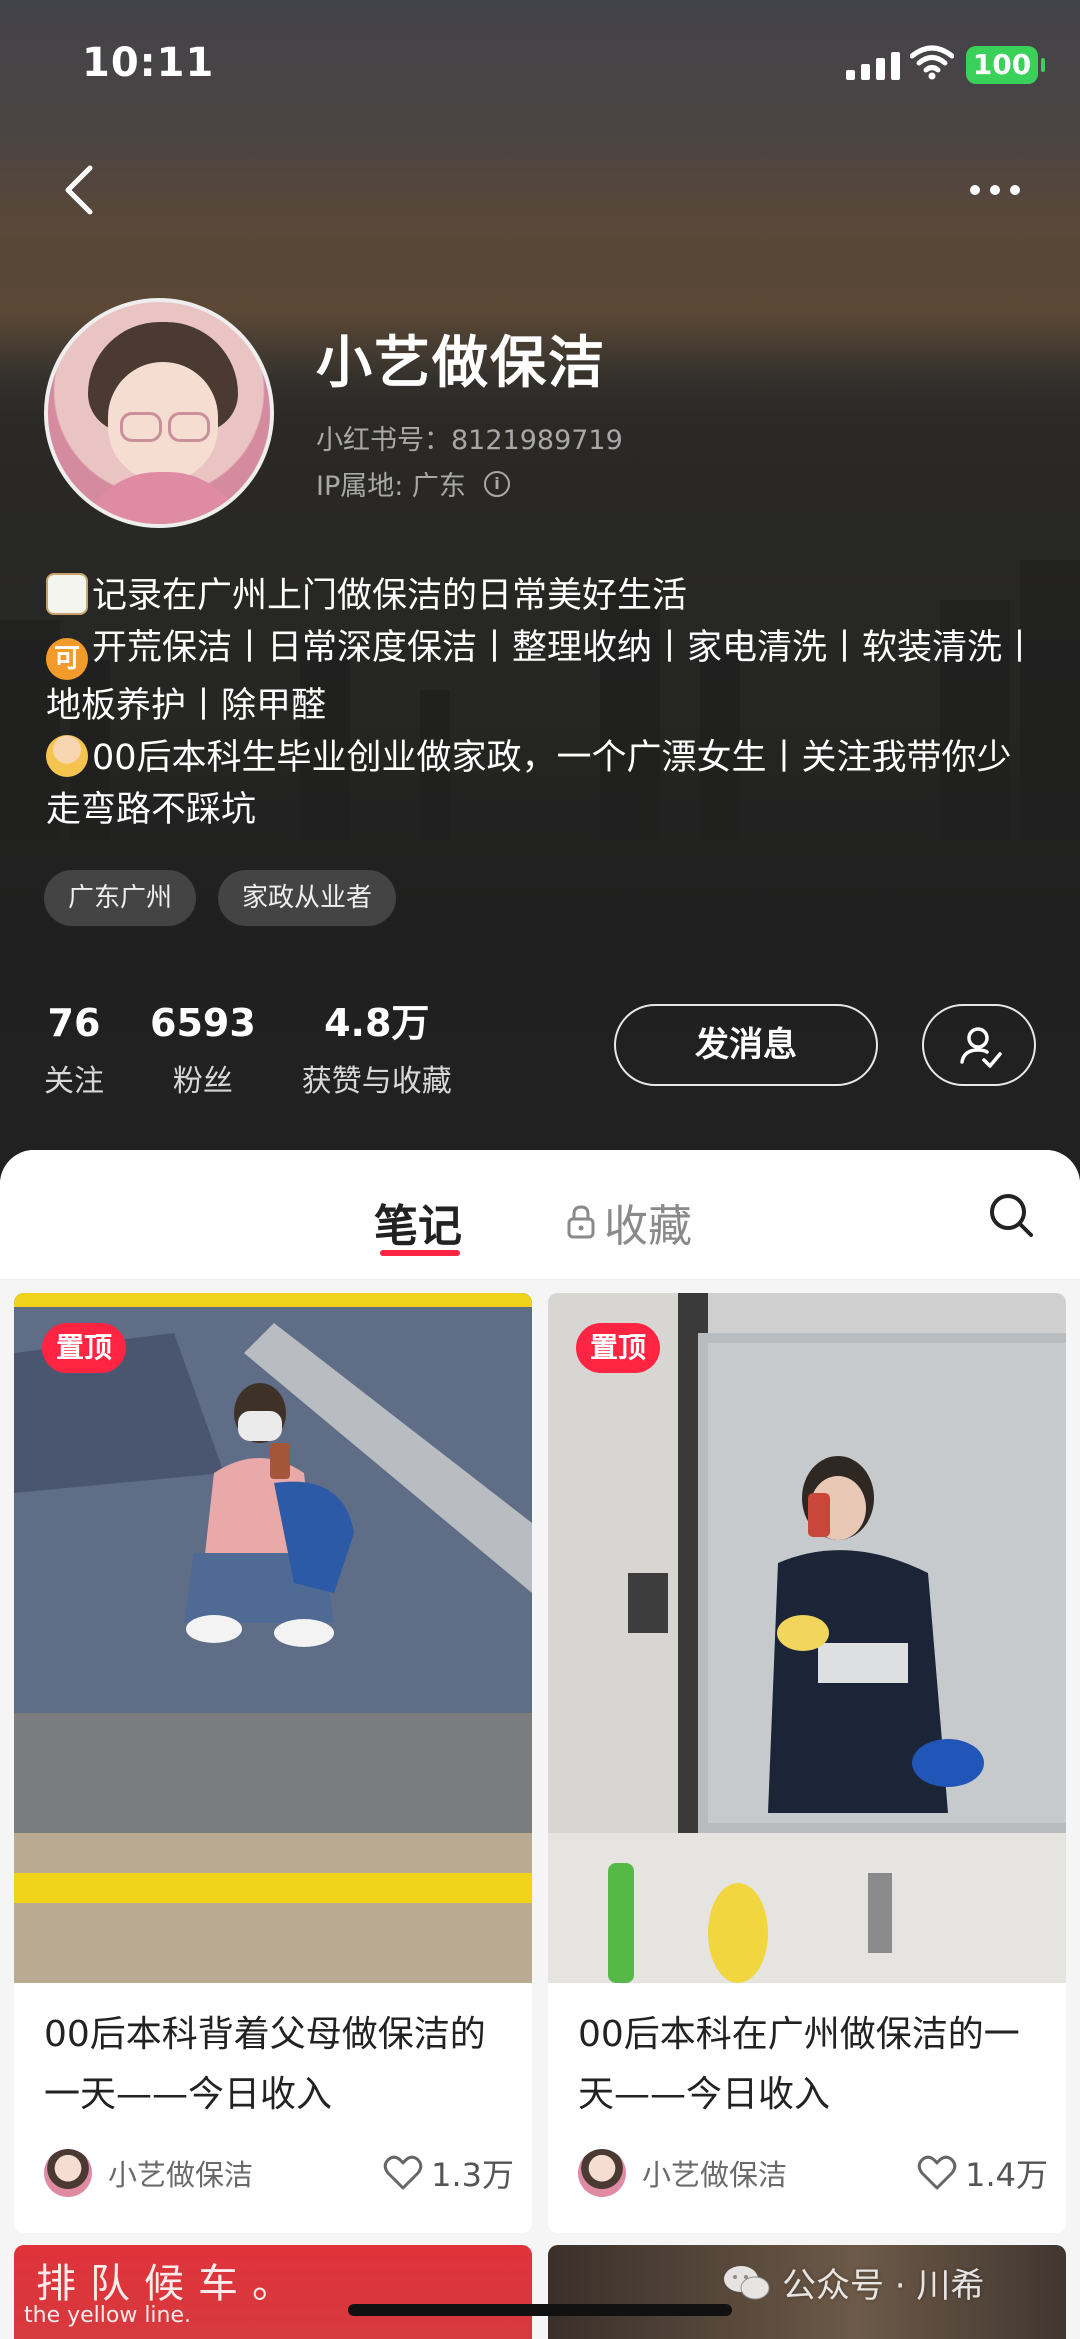 The height and width of the screenshot is (2339, 1080). Describe the element at coordinates (472, 2175) in the screenshot. I see `like-count: 1.3万` at that location.